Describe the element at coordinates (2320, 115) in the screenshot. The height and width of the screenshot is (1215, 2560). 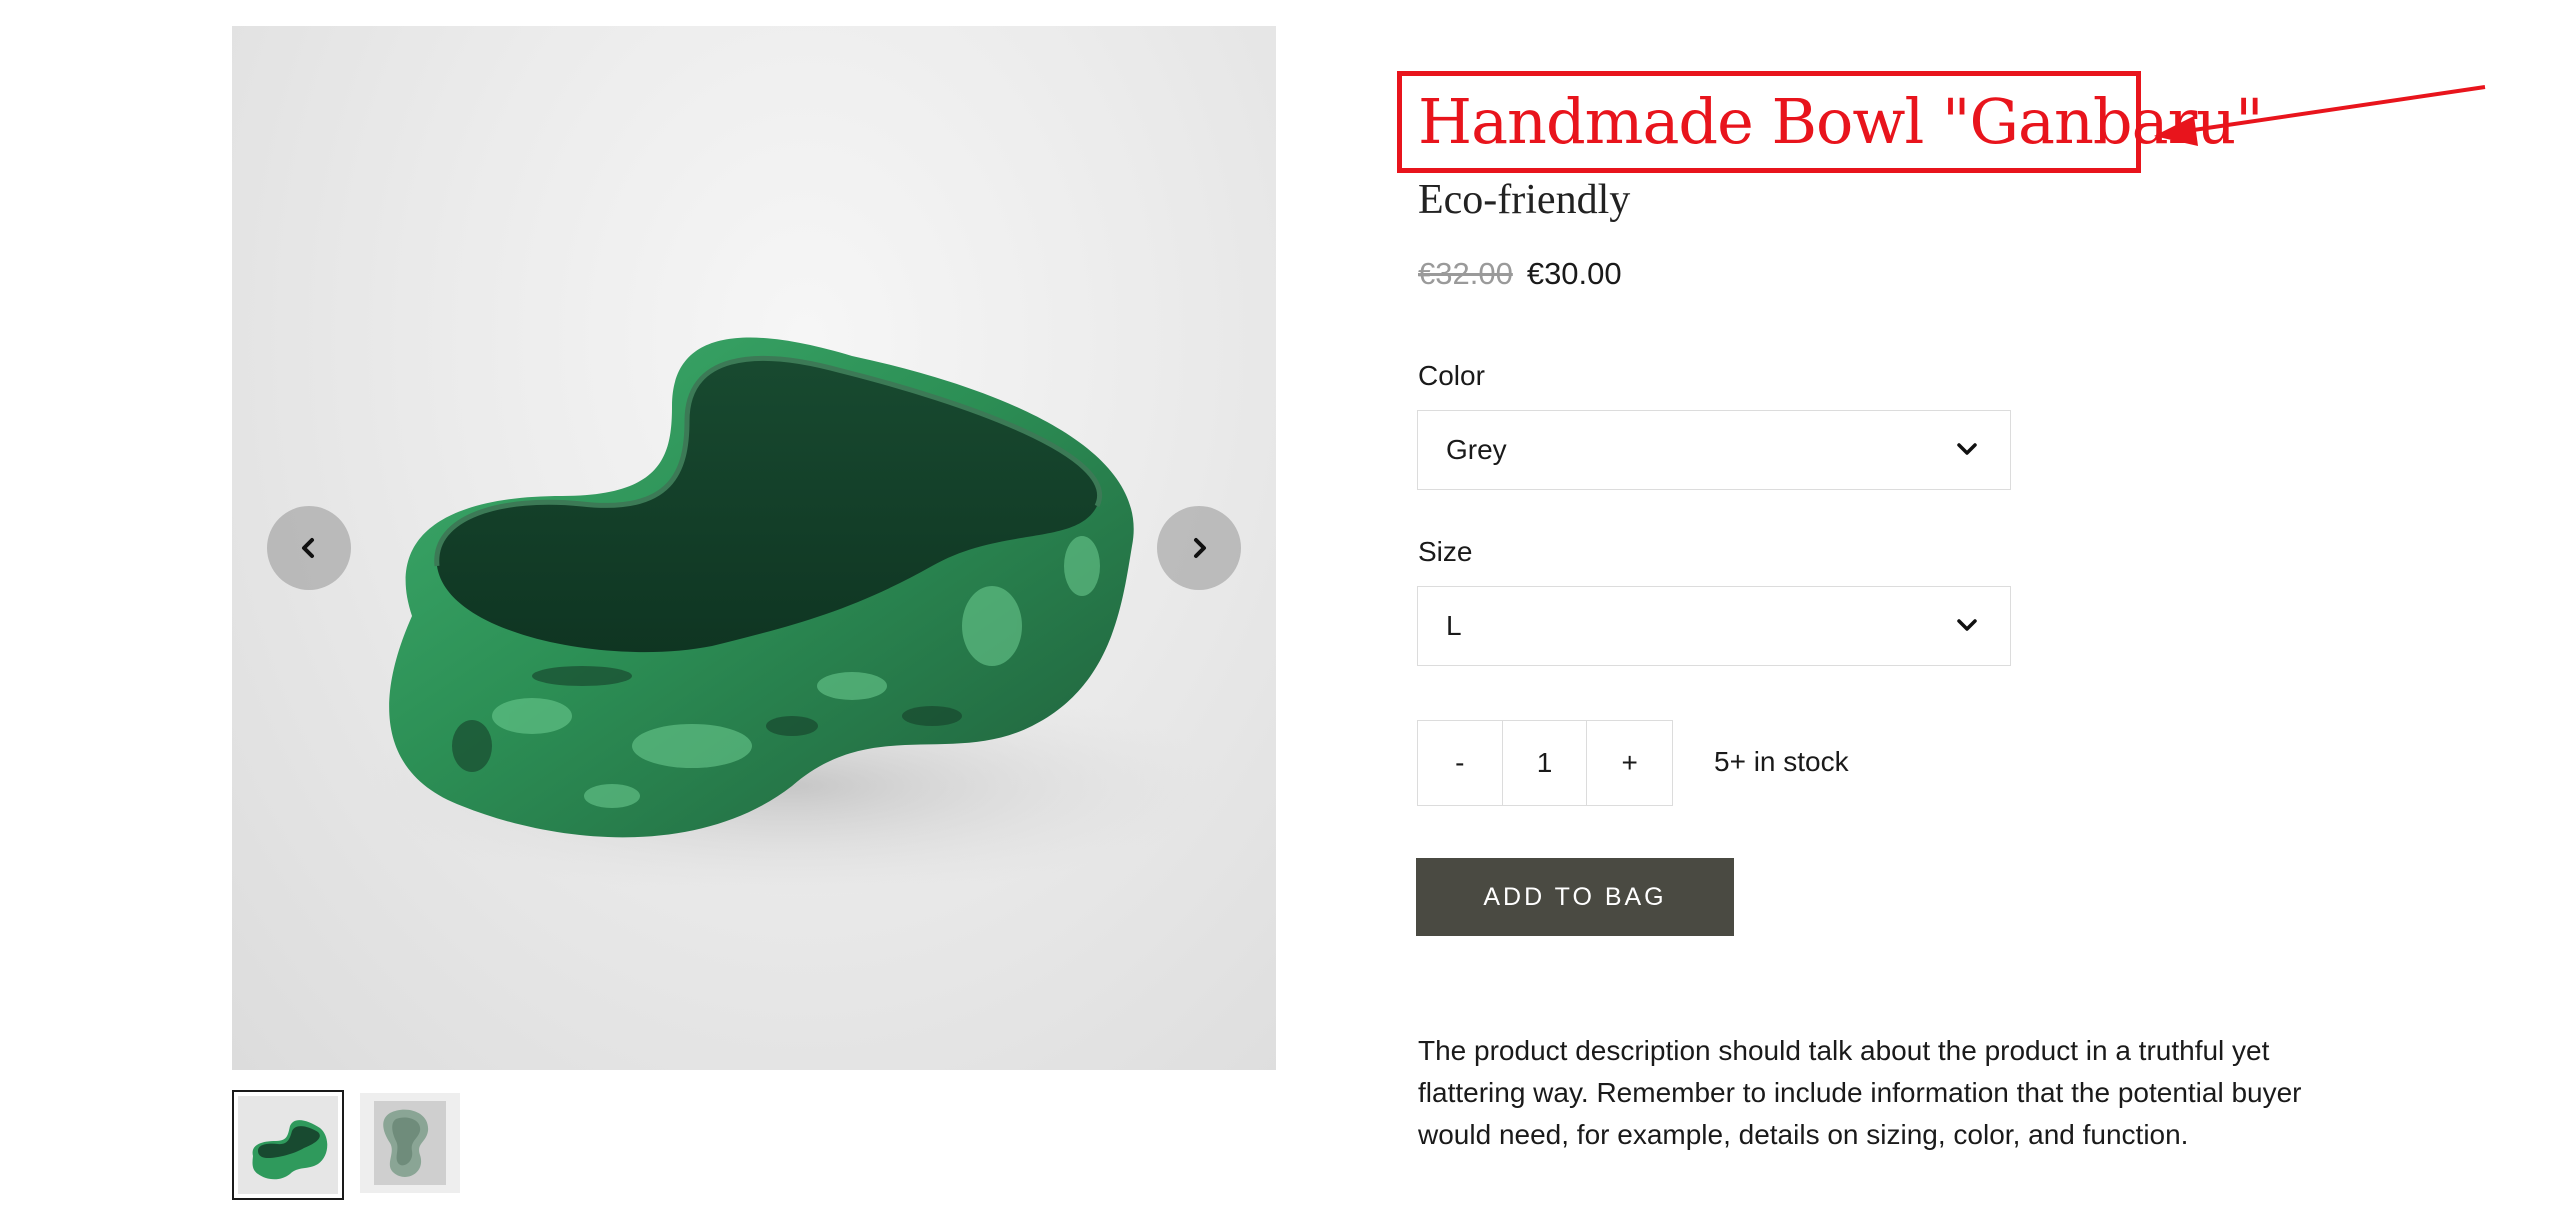
I see `annotation-arrow-icon` at that location.